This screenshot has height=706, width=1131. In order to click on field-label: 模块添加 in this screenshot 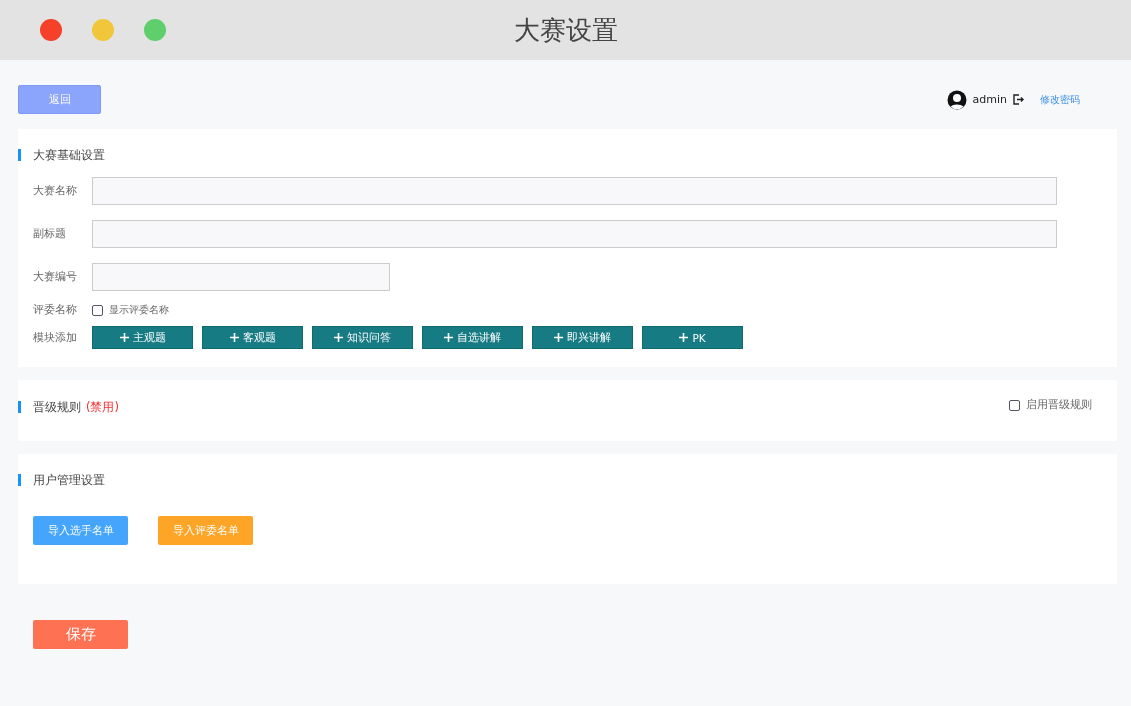, I will do `click(55, 337)`.